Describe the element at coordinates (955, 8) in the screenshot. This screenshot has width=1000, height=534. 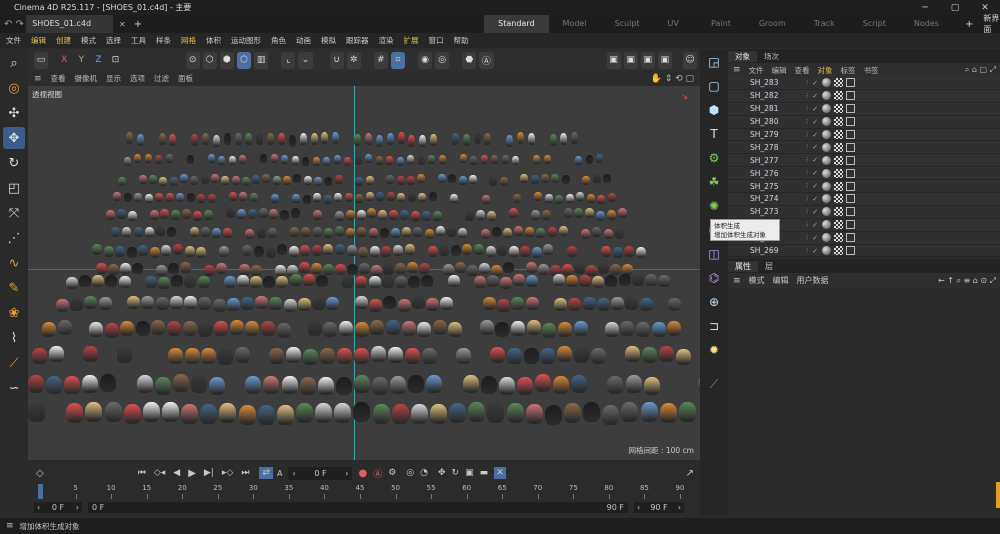
I see `maximize-button: ▢` at that location.